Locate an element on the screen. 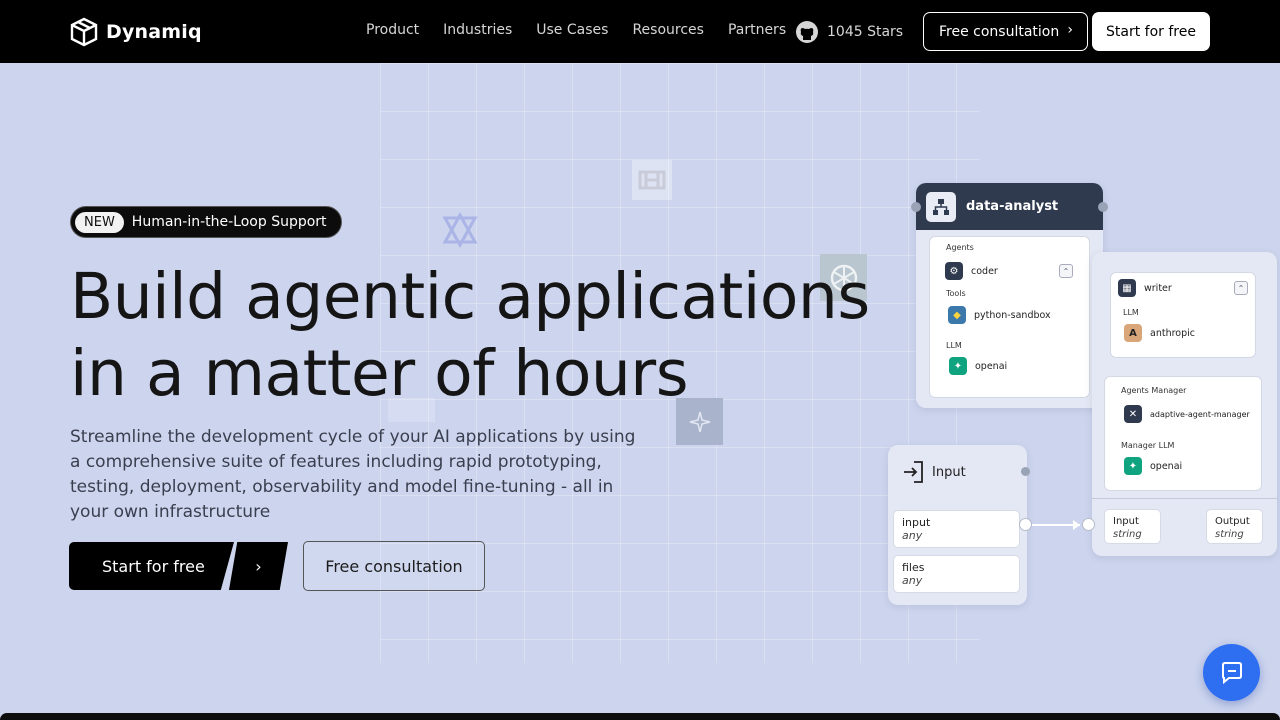 The height and width of the screenshot is (720, 1280). github-stars-link: 1045 Stars is located at coordinates (849, 32).